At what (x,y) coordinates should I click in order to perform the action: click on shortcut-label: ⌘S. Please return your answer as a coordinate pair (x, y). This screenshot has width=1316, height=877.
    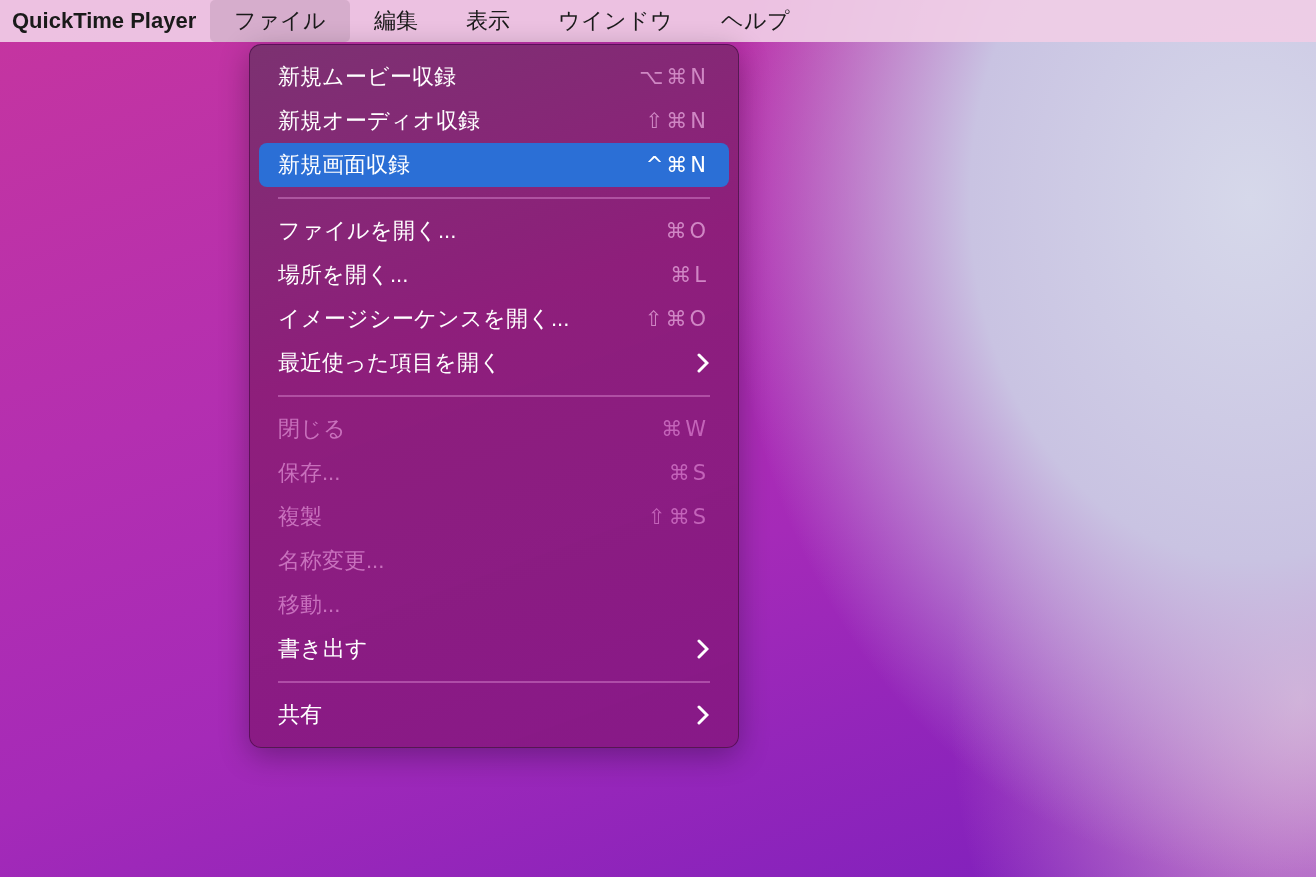
    Looking at the image, I should click on (688, 473).